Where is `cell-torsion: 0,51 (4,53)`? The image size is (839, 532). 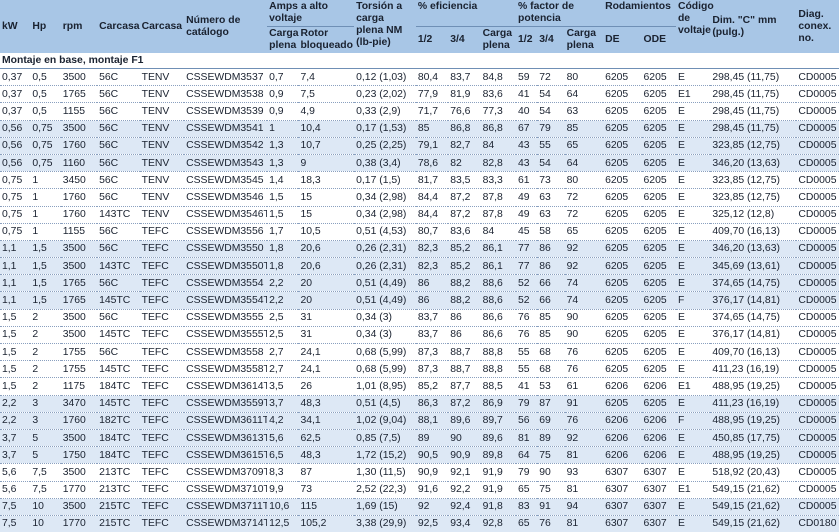
cell-torsion: 0,51 (4,53) is located at coordinates (385, 232).